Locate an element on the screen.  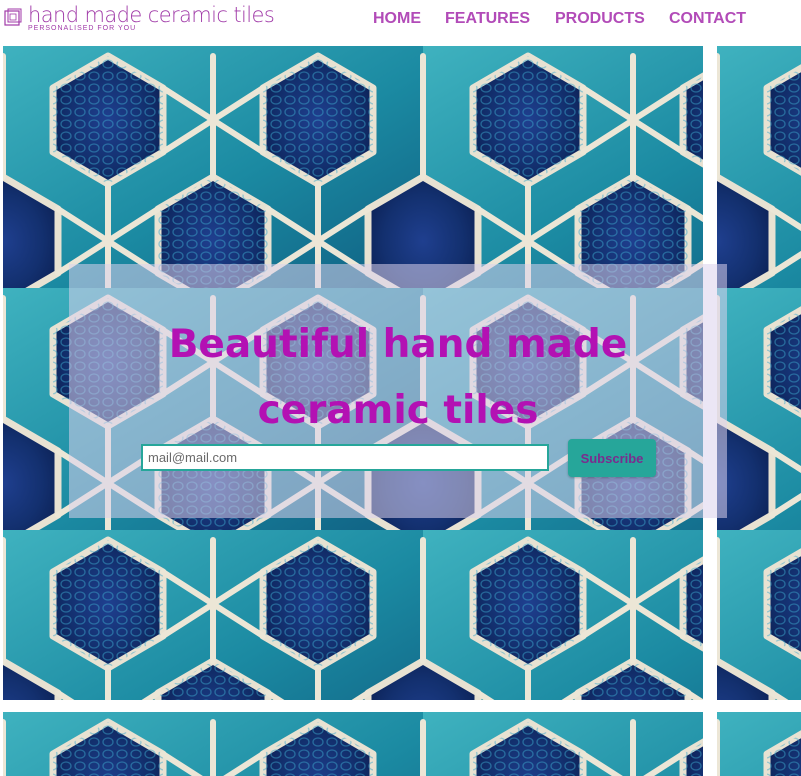
subscribe-button: Subscribe is located at coordinates (612, 458).